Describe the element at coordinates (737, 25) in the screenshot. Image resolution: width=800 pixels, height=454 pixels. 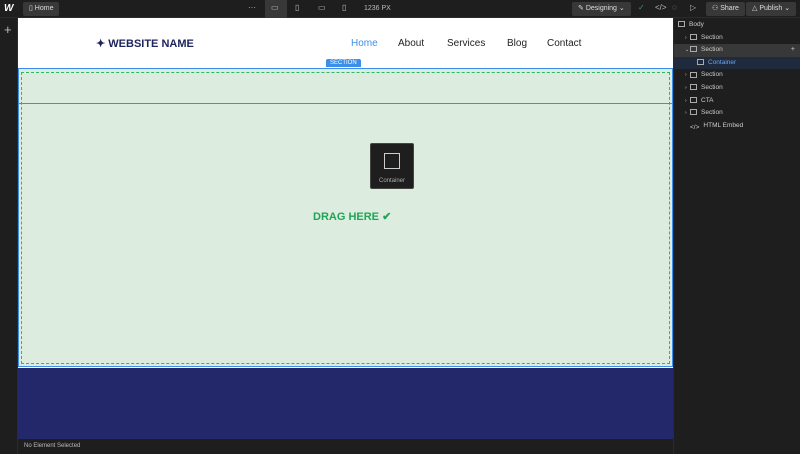
I see `navigator-item: Body` at that location.